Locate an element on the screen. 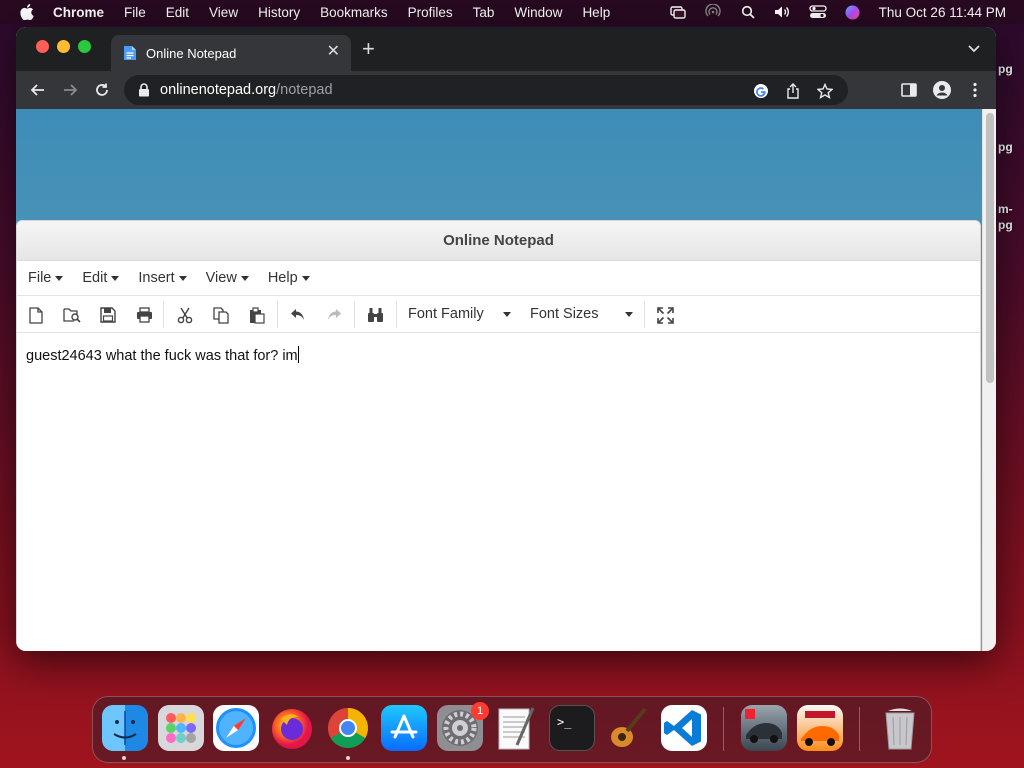  bookmark-star-icon is located at coordinates (825, 91).